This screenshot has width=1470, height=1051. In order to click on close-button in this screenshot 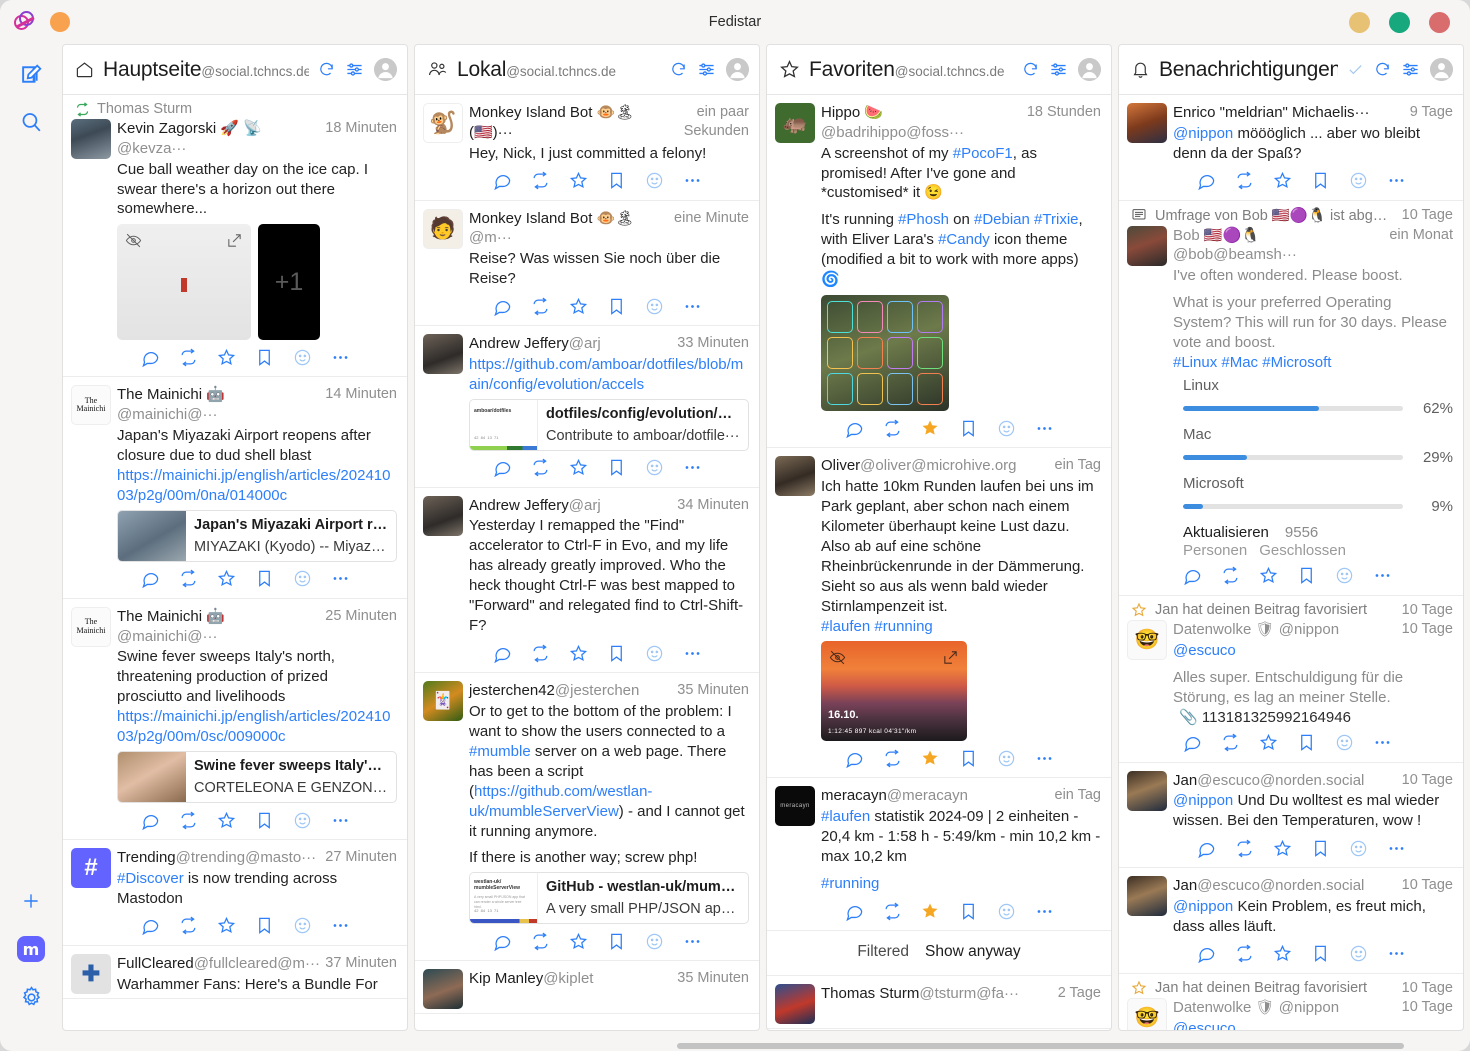, I will do `click(1439, 22)`.